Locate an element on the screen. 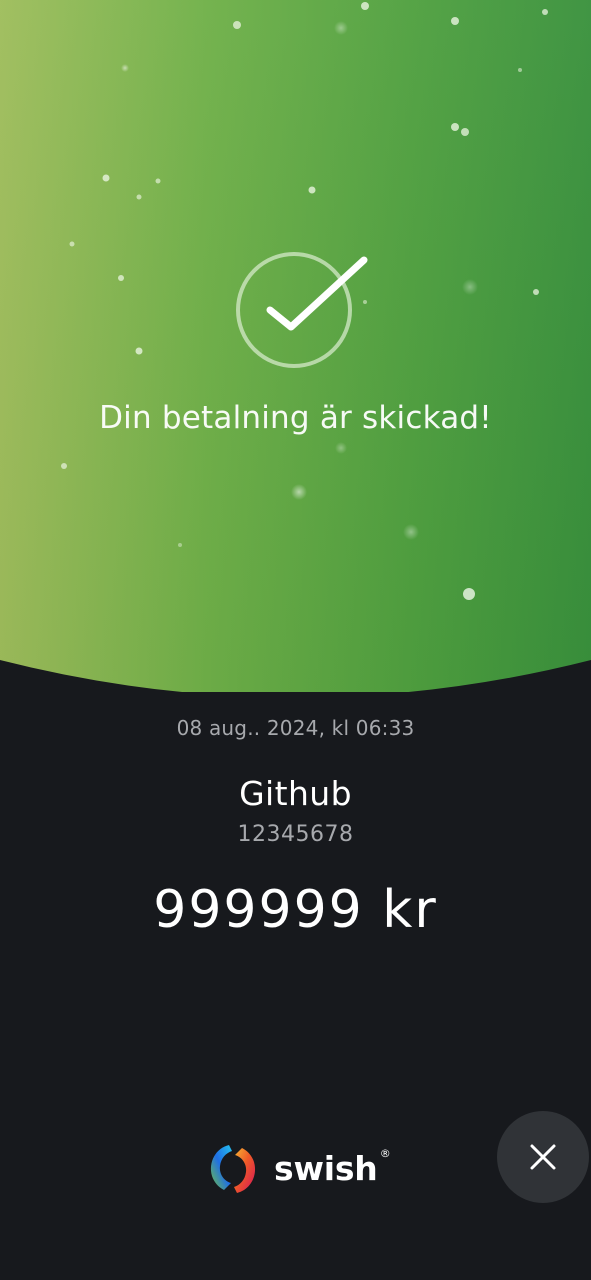 Image resolution: width=591 pixels, height=1280 pixels. success-checkmark-graphic is located at coordinates (302, 310).